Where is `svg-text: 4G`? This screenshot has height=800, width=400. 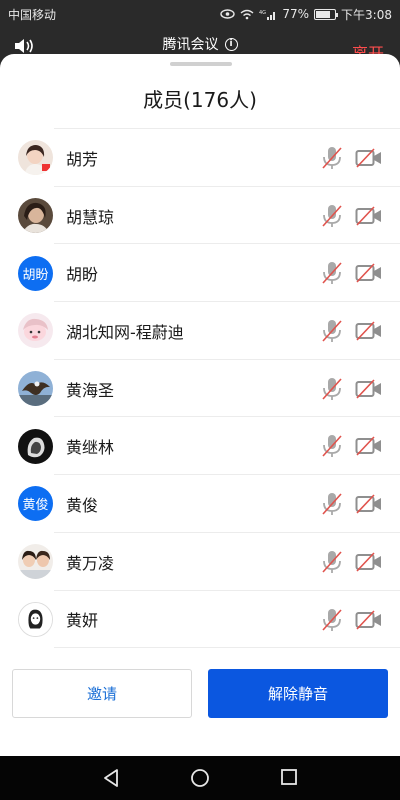
svg-text: 4G is located at coordinates (262, 13).